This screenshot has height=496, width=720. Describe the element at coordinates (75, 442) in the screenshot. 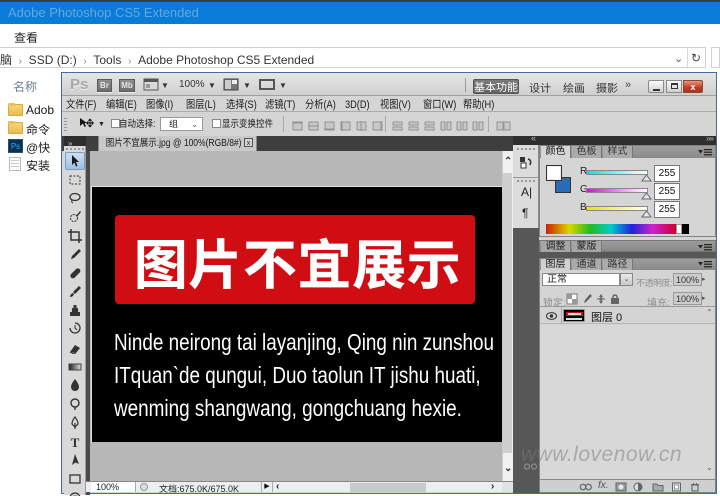

I see `svg-text: T` at that location.